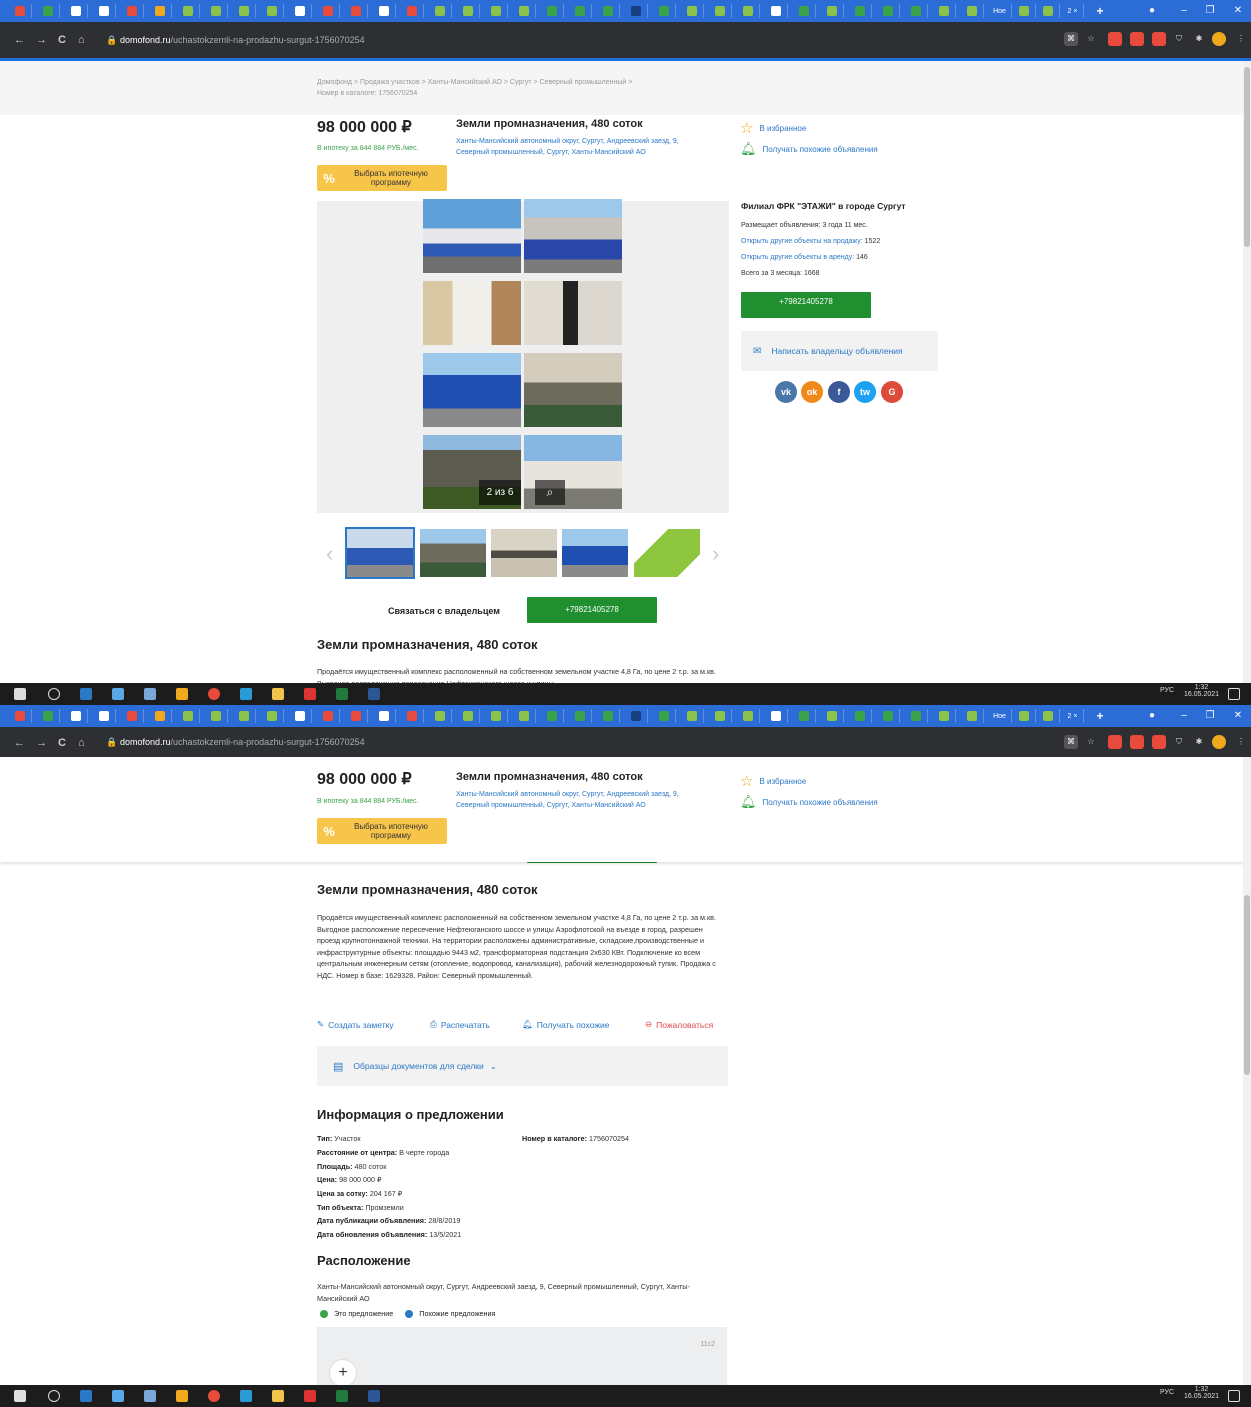 The width and height of the screenshot is (1251, 1407). What do you see at coordinates (1199, 39) in the screenshot?
I see `puzzle-icon: ✱` at bounding box center [1199, 39].